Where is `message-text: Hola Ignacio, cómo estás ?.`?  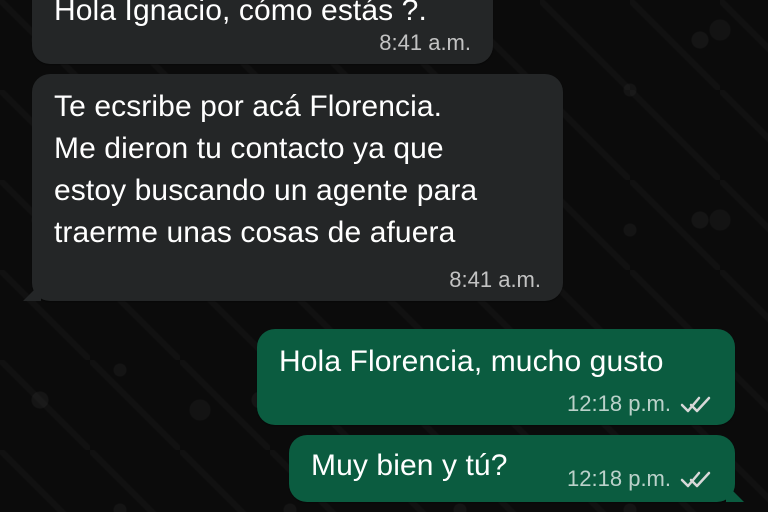
message-text: Hola Ignacio, cómo estás ?. is located at coordinates (240, 13).